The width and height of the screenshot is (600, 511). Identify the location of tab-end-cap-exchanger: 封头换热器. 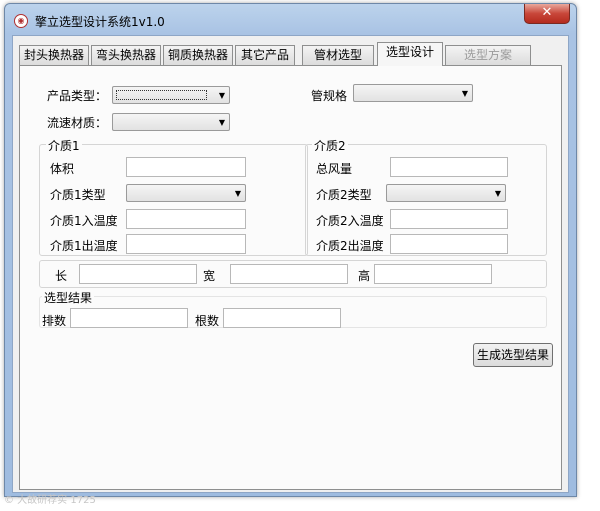
(54, 55).